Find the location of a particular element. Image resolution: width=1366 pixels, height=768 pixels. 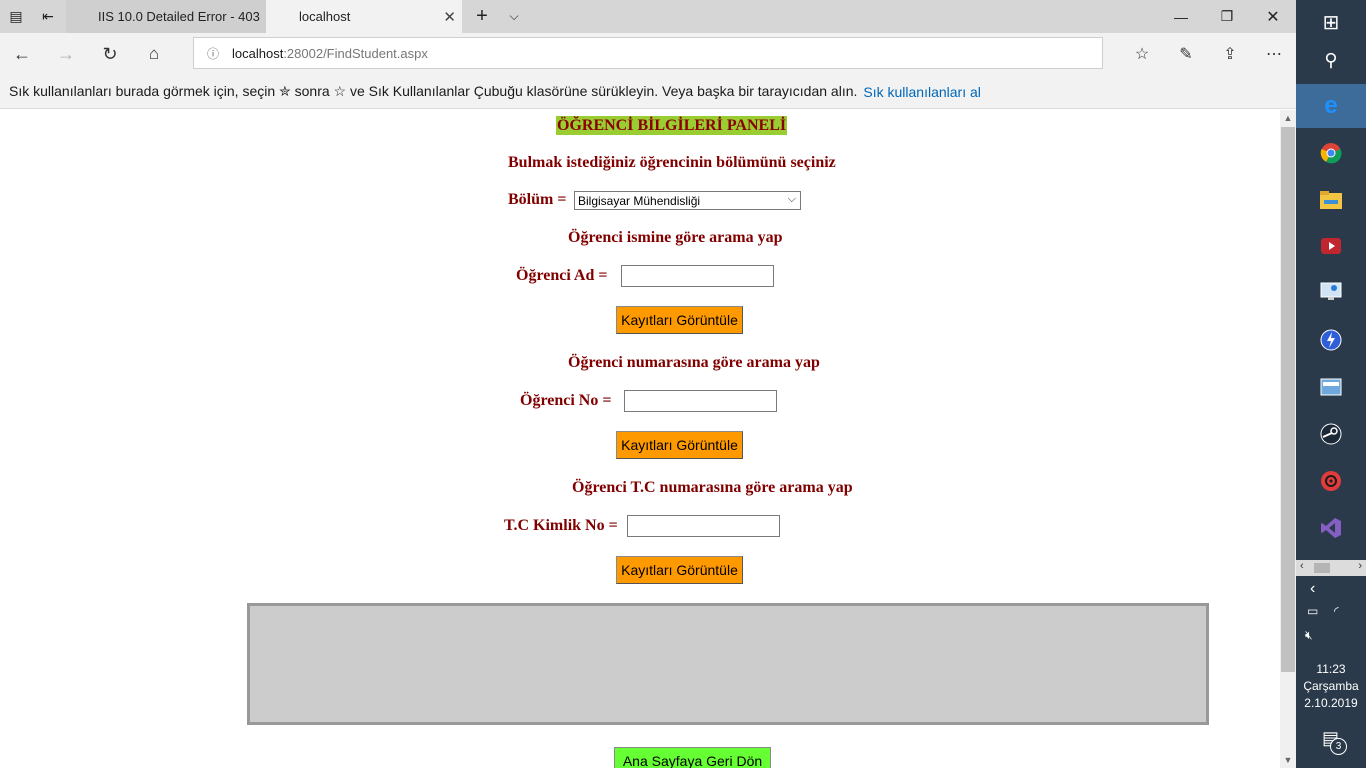

scroll-down-icon: ▼ is located at coordinates (1288, 760).